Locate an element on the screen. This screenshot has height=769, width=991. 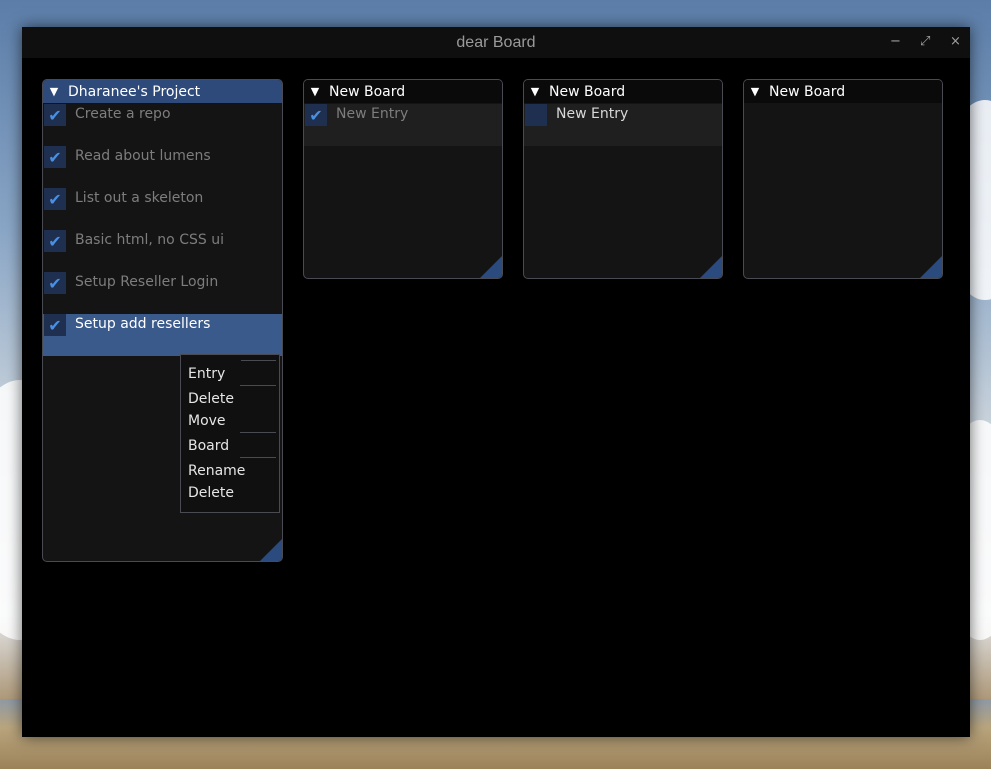
list-item: ✔ List out a skeleton is located at coordinates (162, 209).